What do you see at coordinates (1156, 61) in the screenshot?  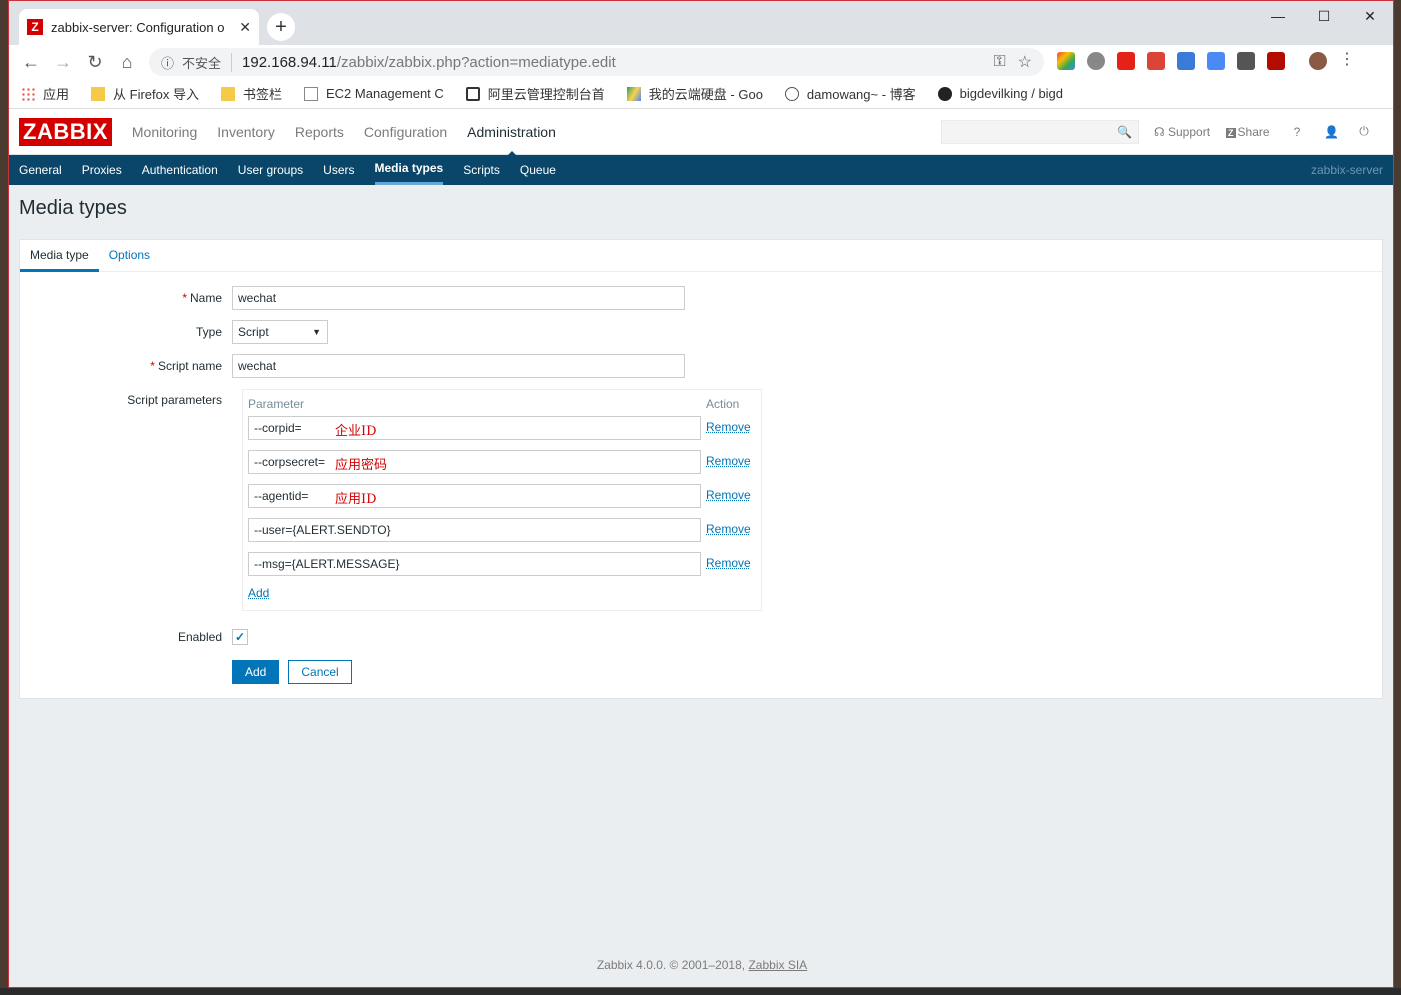 I see `extension-mail-icon` at bounding box center [1156, 61].